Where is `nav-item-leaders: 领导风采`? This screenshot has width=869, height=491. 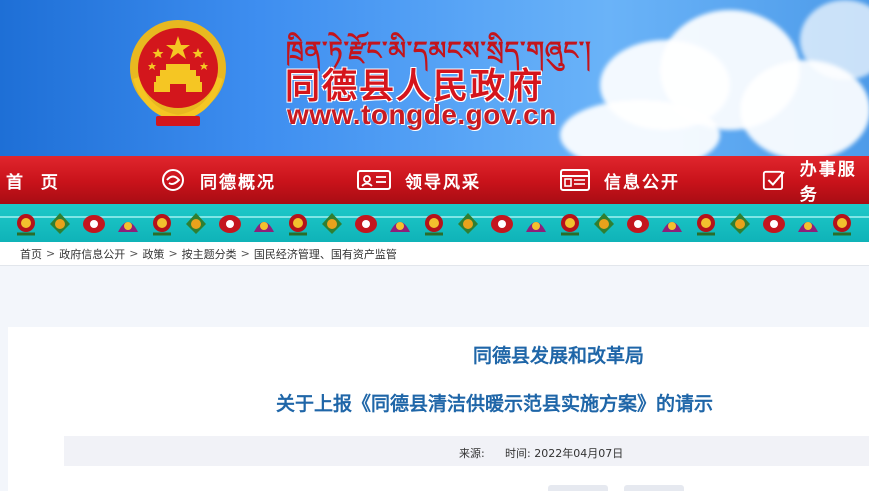
nav-item-leaders: 领导风采 is located at coordinates (419, 180).